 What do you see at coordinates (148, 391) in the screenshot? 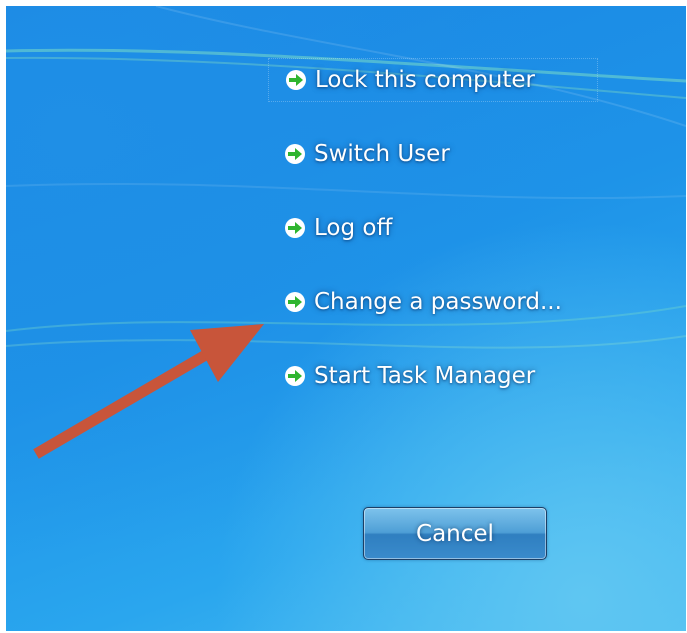
I see `annotation-arrow` at bounding box center [148, 391].